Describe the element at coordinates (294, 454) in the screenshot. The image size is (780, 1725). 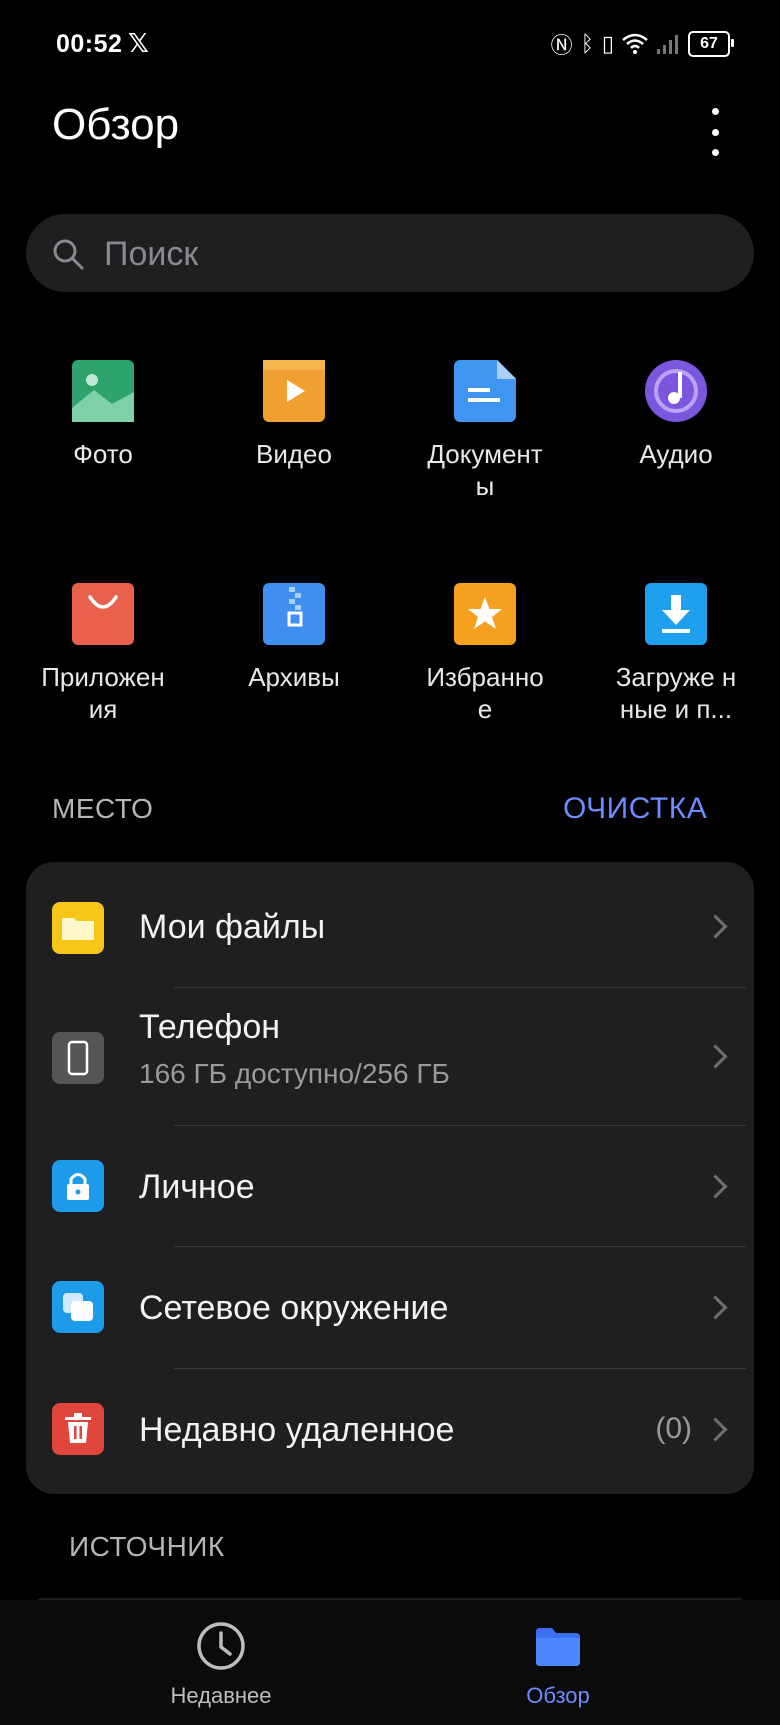
I see `category-label: Видео` at that location.